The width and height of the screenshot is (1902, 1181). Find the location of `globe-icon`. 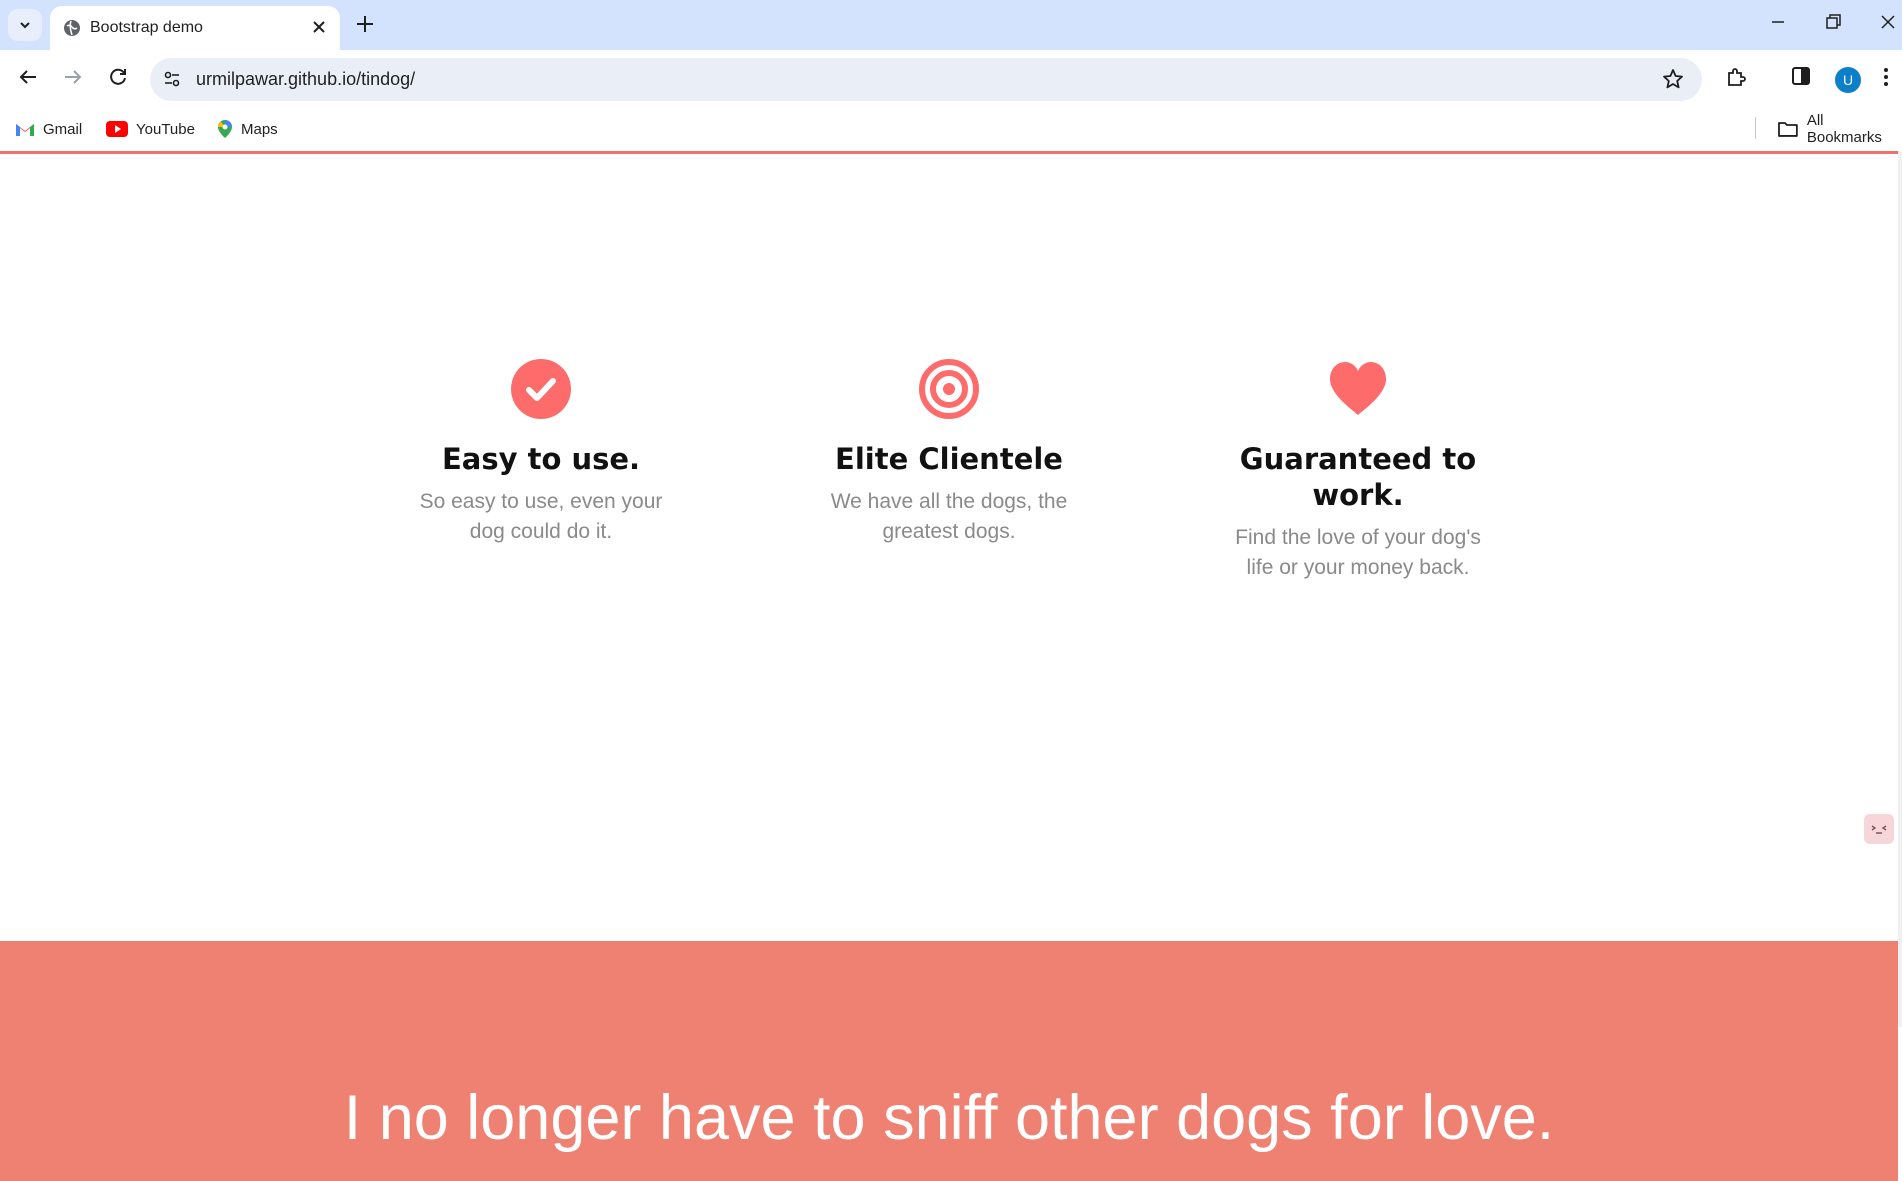

globe-icon is located at coordinates (72, 28).